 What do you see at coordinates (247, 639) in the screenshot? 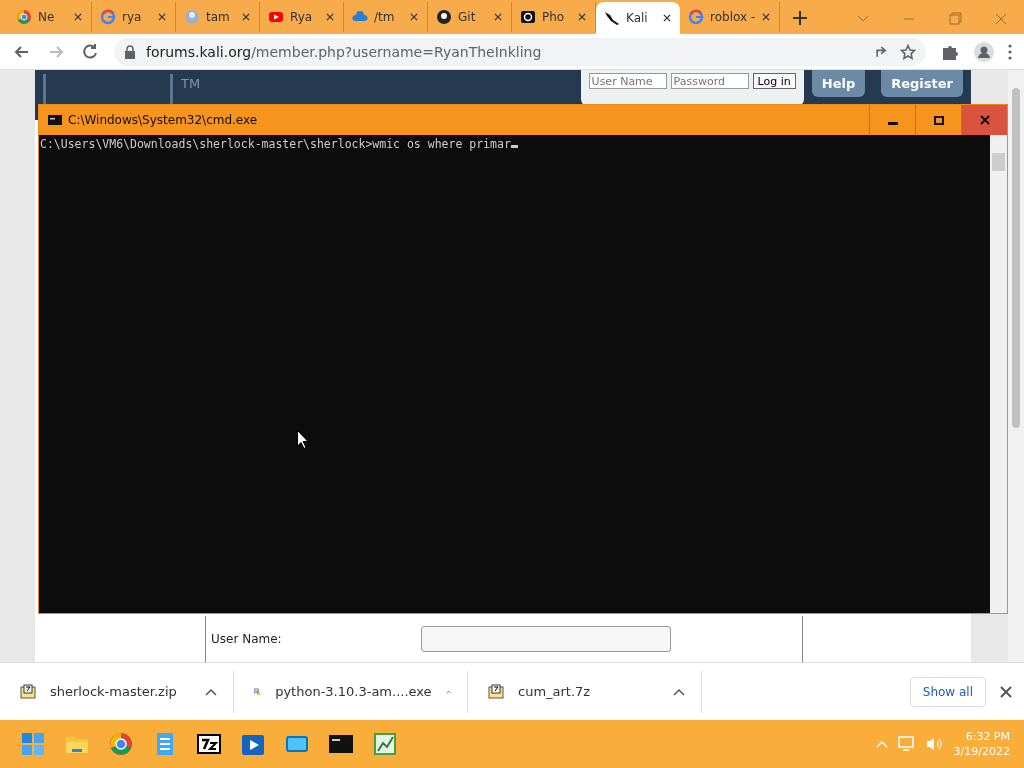
I see `field-label: User Name:` at bounding box center [247, 639].